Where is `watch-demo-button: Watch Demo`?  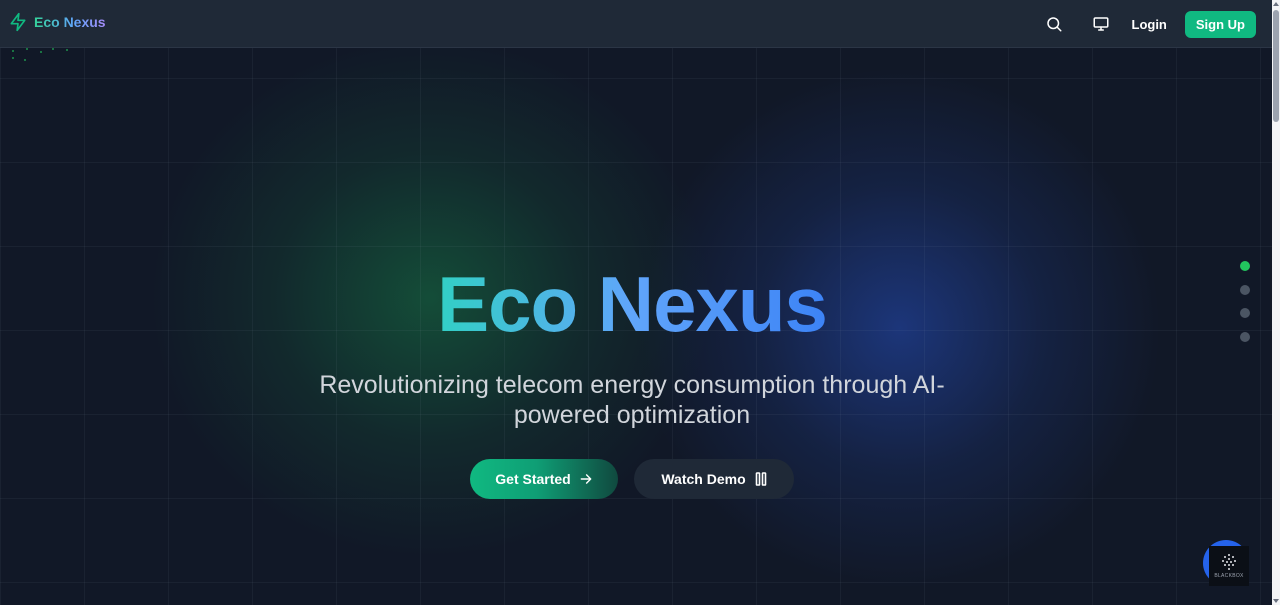
watch-demo-button: Watch Demo is located at coordinates (714, 479).